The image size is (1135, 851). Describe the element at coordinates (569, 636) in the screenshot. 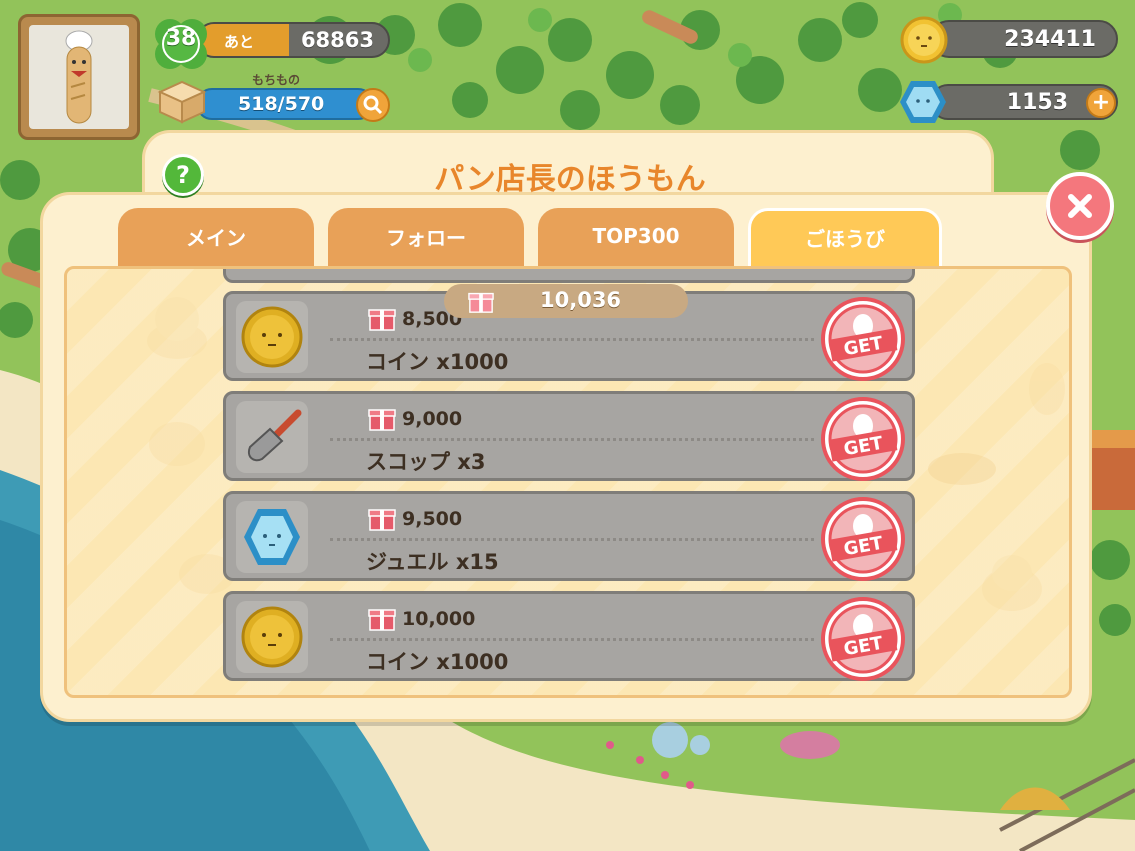

I see `reward-row: 10,000 コイン x1000 GET` at that location.